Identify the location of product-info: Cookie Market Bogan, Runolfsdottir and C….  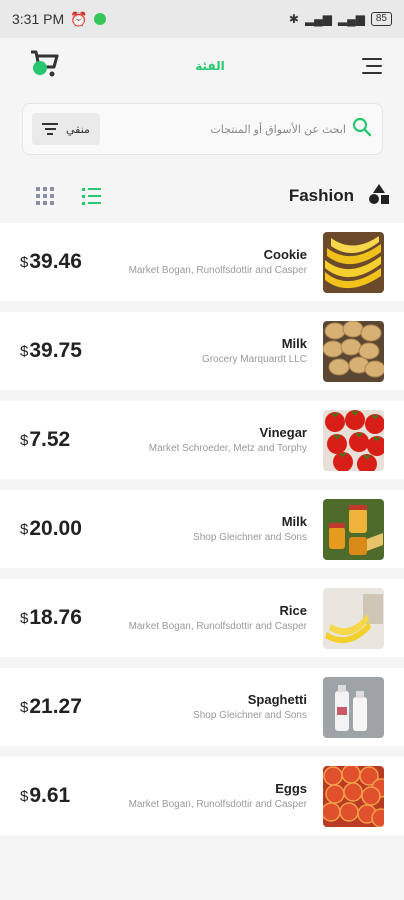
(218, 261).